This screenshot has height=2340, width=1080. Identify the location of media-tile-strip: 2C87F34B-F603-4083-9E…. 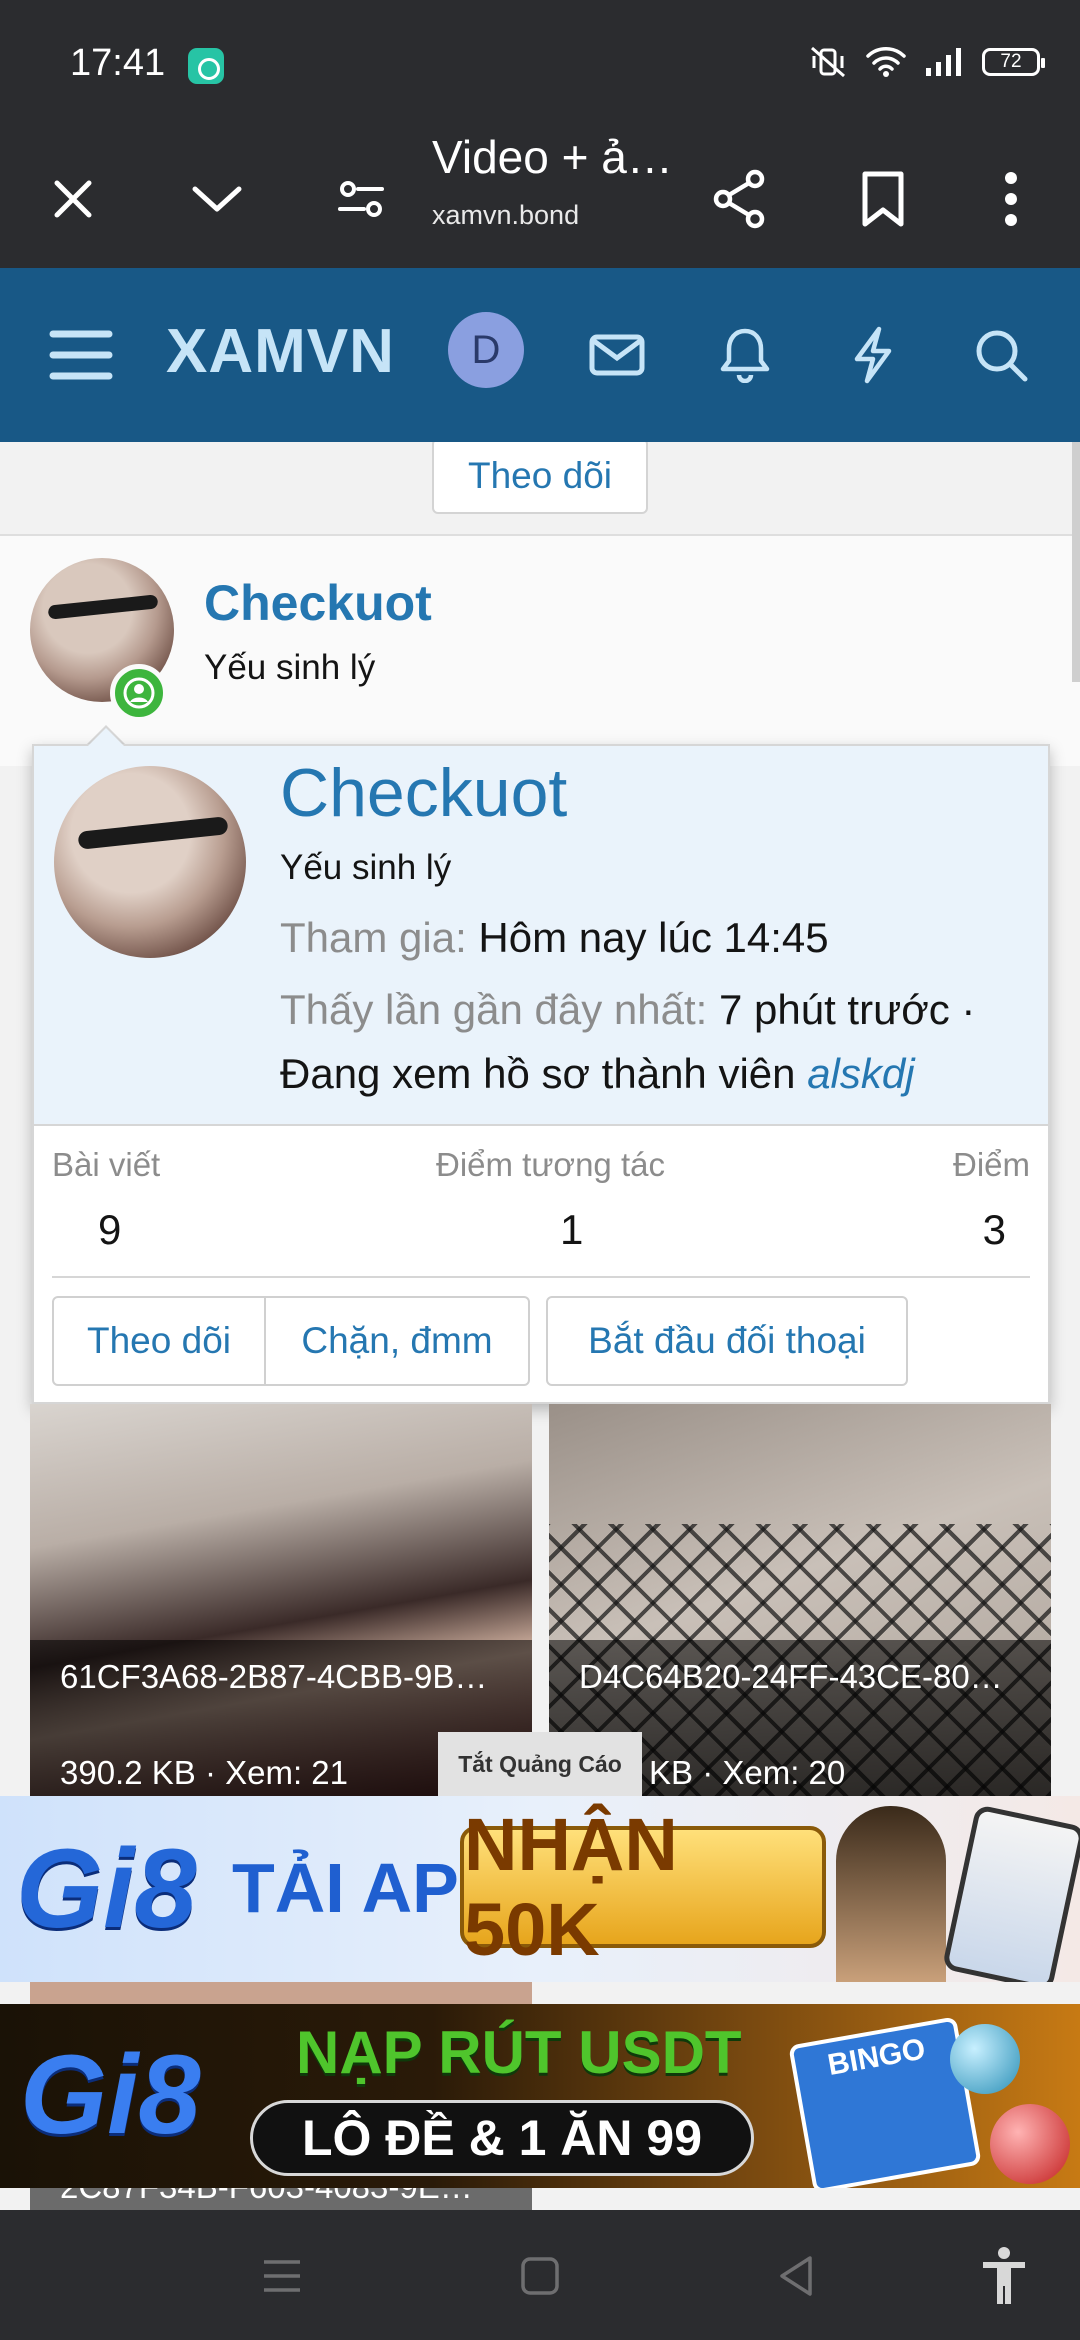
(281, 2199).